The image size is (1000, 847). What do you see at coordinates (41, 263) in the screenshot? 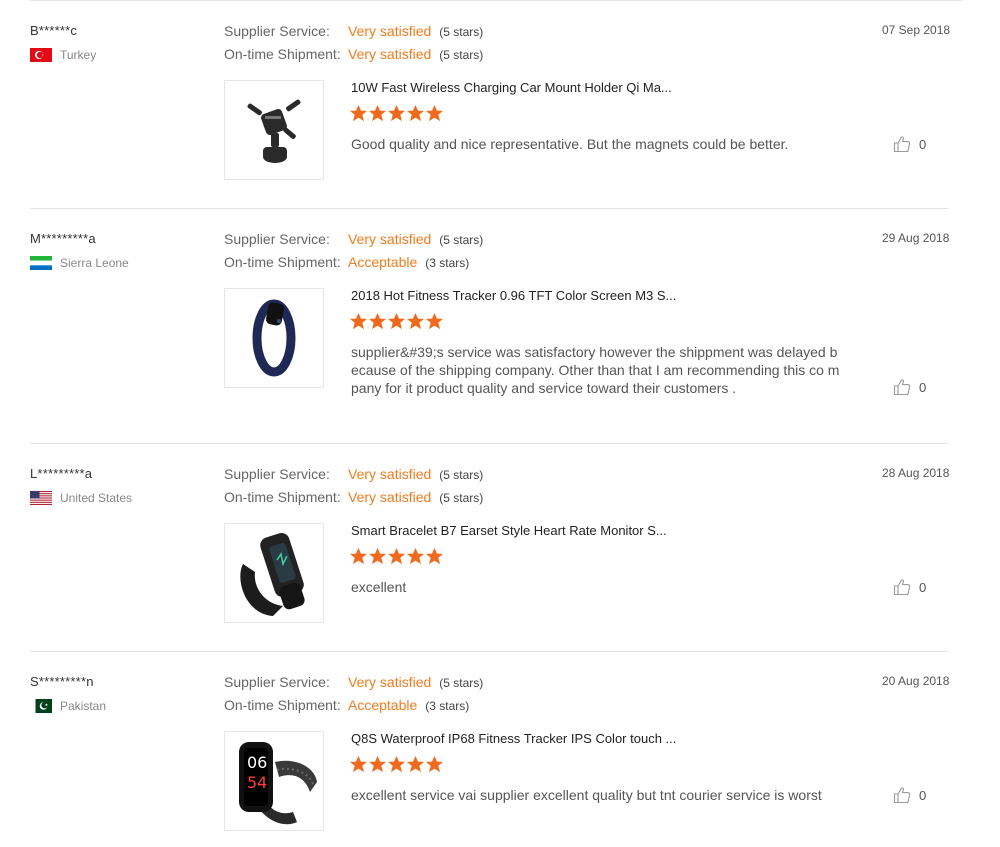
I see `sierra-leone-flag-icon` at bounding box center [41, 263].